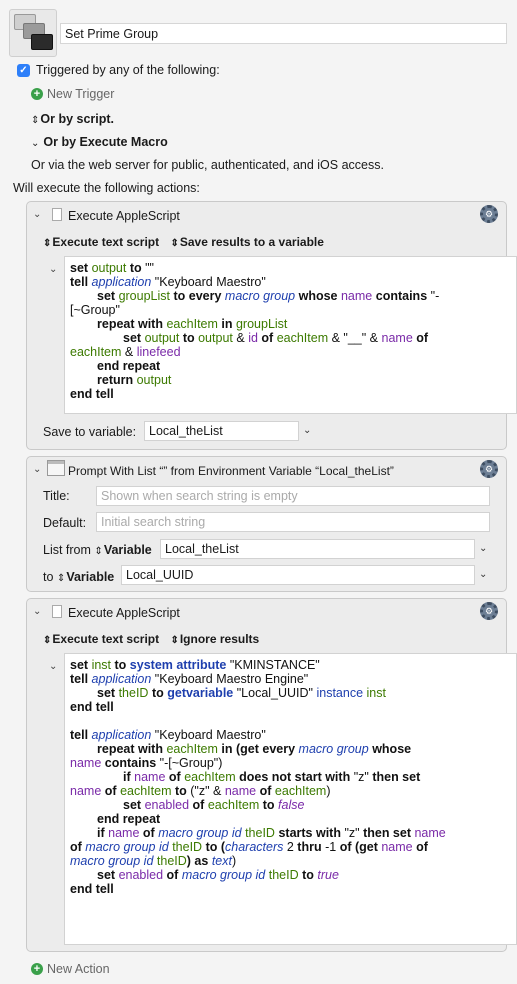  Describe the element at coordinates (221, 431) in the screenshot. I see `save-to-variable-field: Local_theList` at that location.